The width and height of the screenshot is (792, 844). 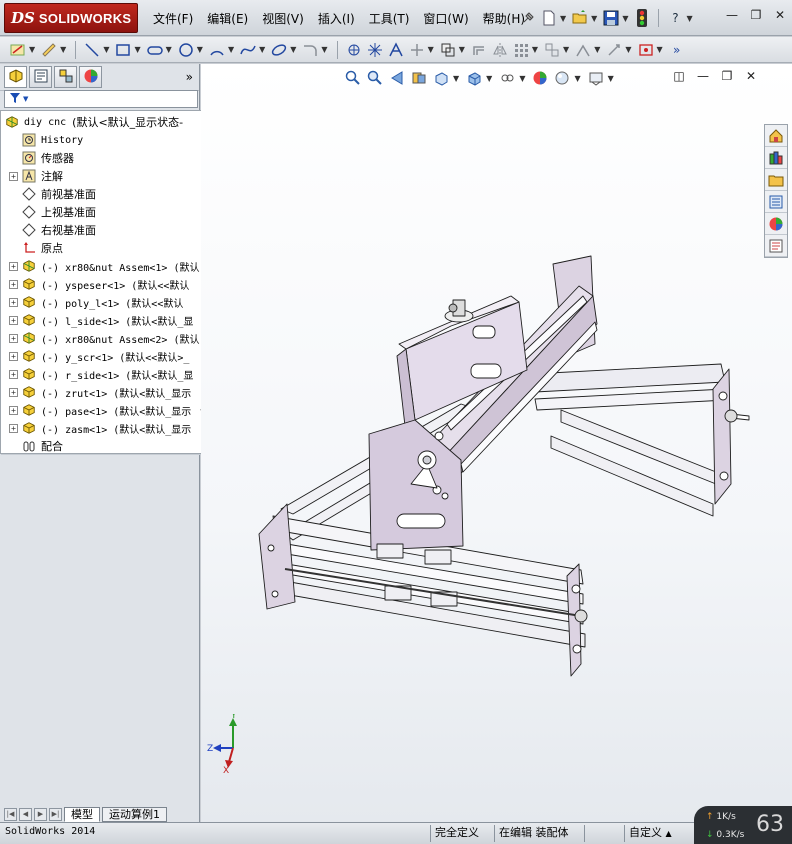 I want to click on file-explorer-icon, so click(x=776, y=180).